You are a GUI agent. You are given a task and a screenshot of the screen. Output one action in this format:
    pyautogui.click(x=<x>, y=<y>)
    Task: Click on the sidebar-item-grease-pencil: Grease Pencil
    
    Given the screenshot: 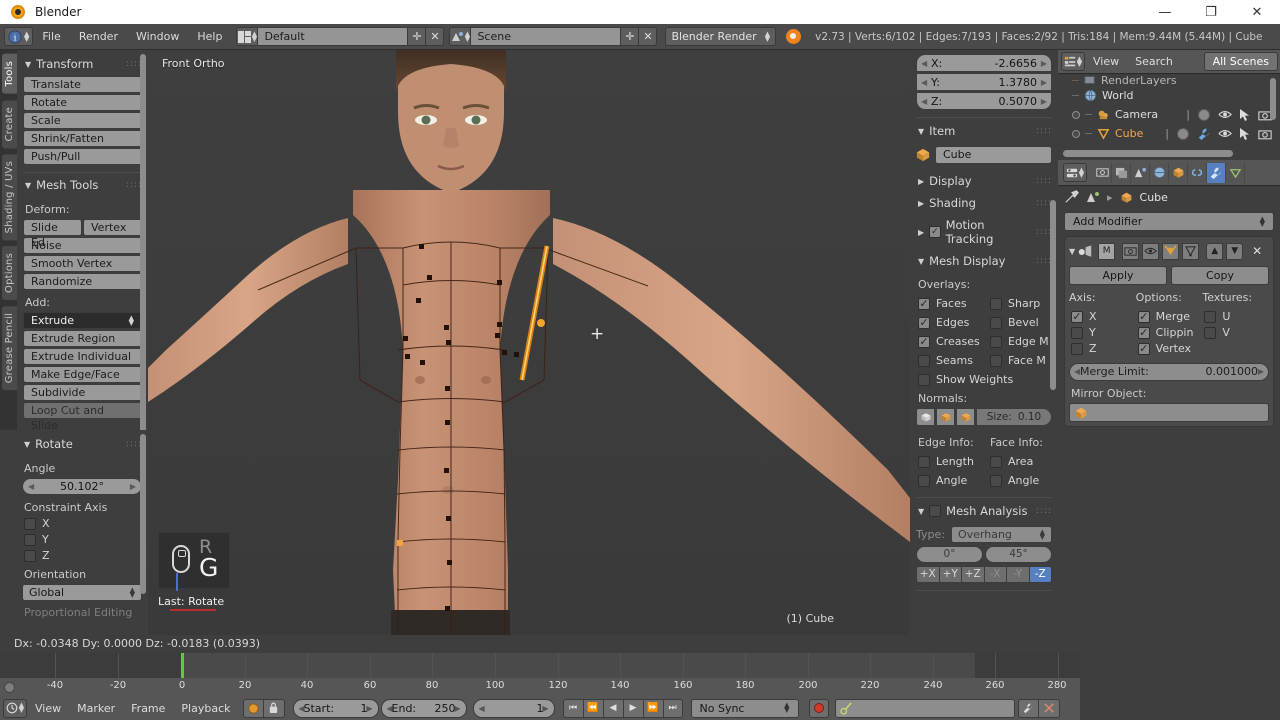 What is the action you would take?
    pyautogui.click(x=9, y=348)
    